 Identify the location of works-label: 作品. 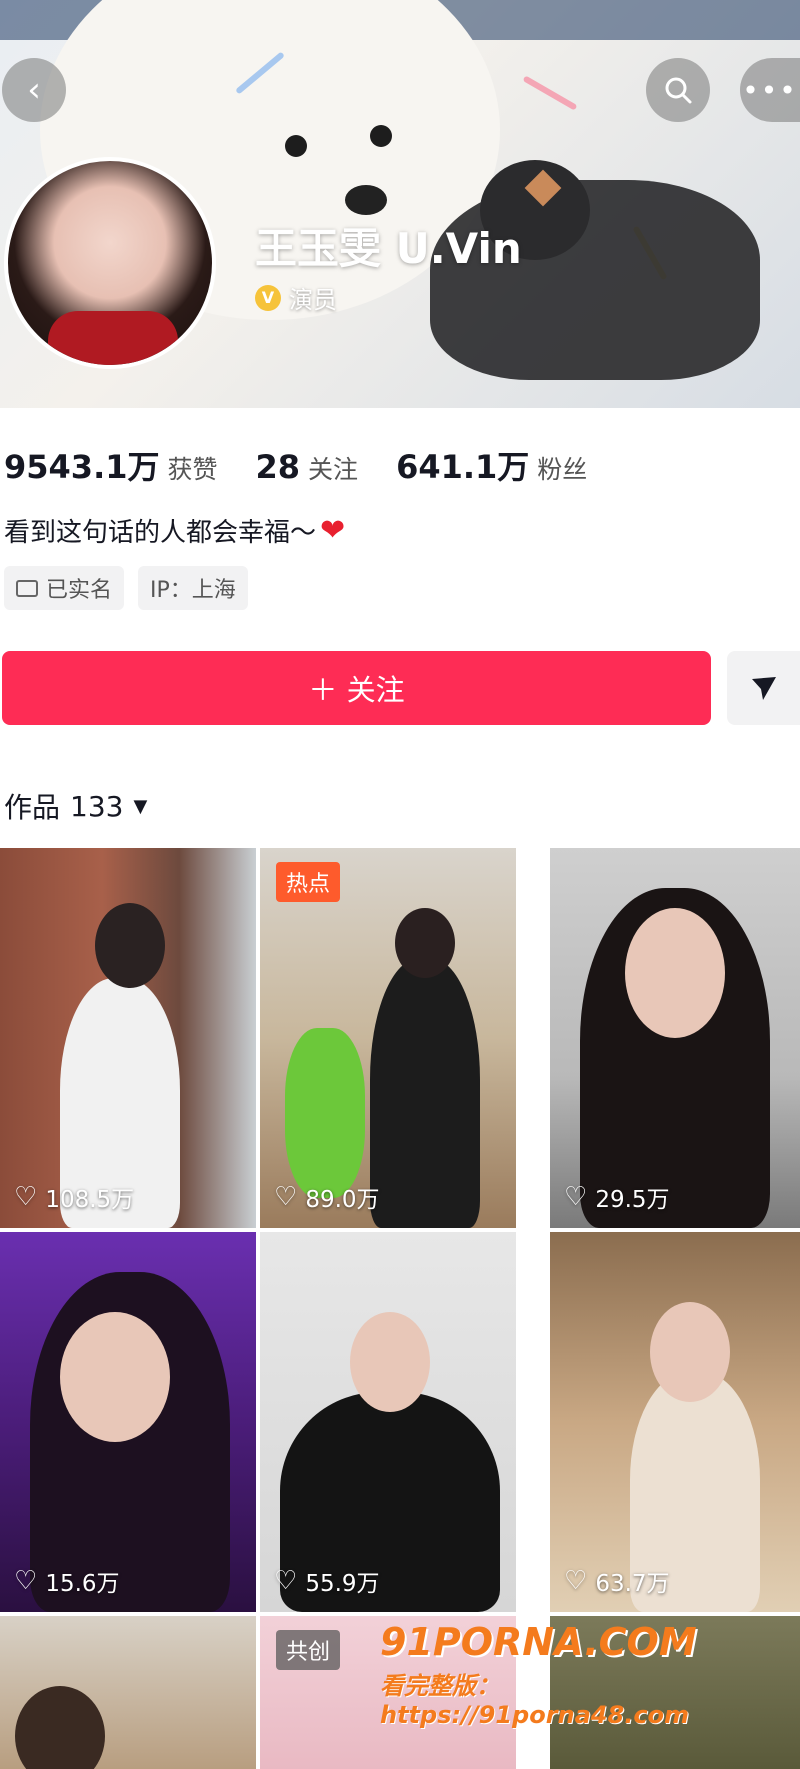
(32, 807).